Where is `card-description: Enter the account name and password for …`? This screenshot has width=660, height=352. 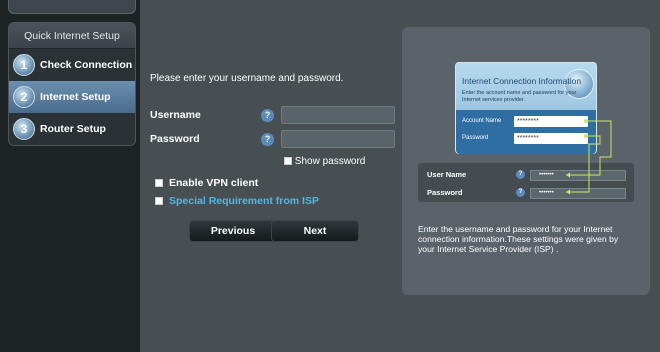
card-description: Enter the account name and password for … is located at coordinates (519, 96).